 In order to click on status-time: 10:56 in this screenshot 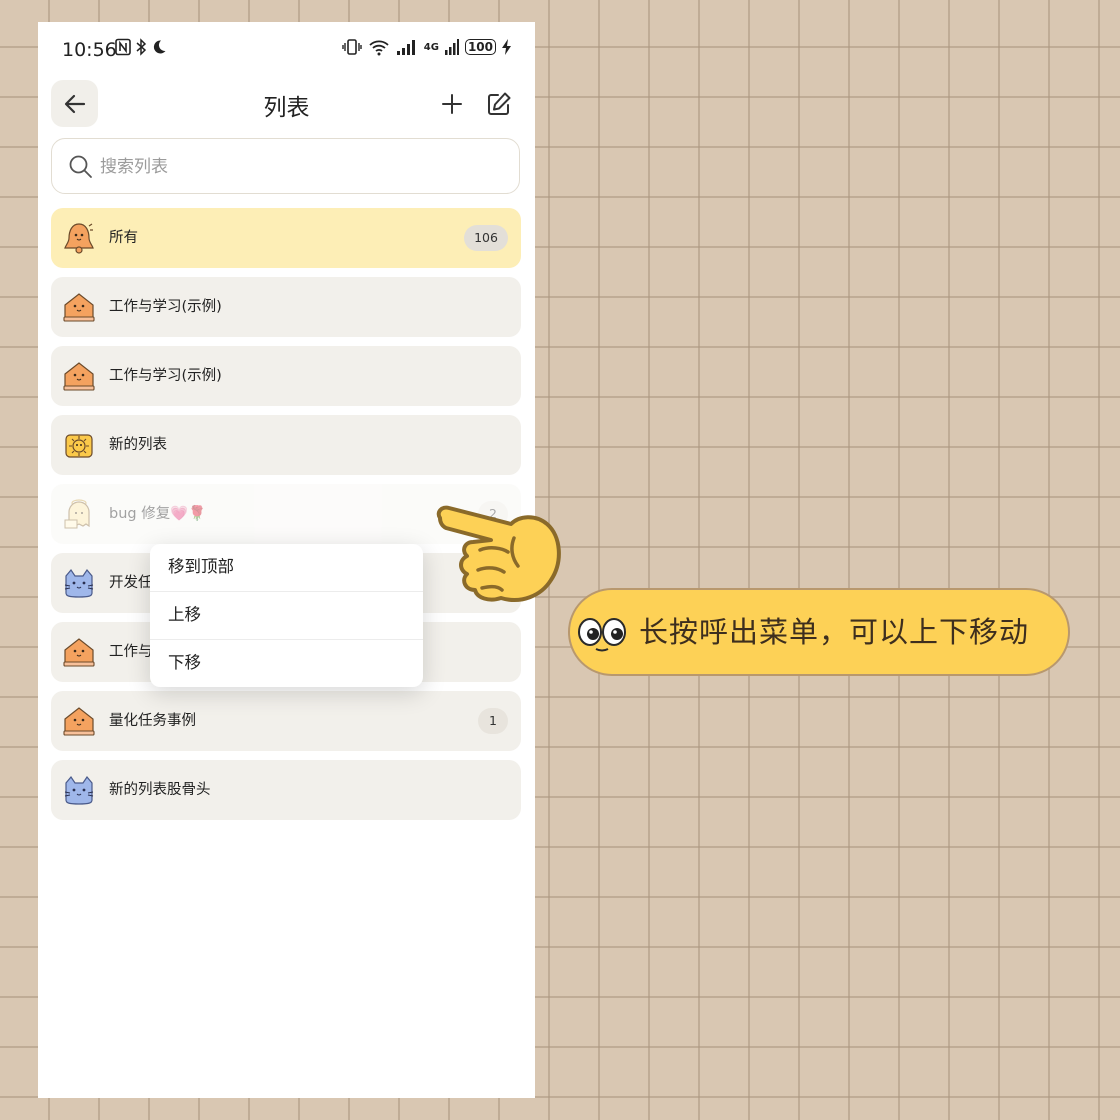, I will do `click(89, 50)`.